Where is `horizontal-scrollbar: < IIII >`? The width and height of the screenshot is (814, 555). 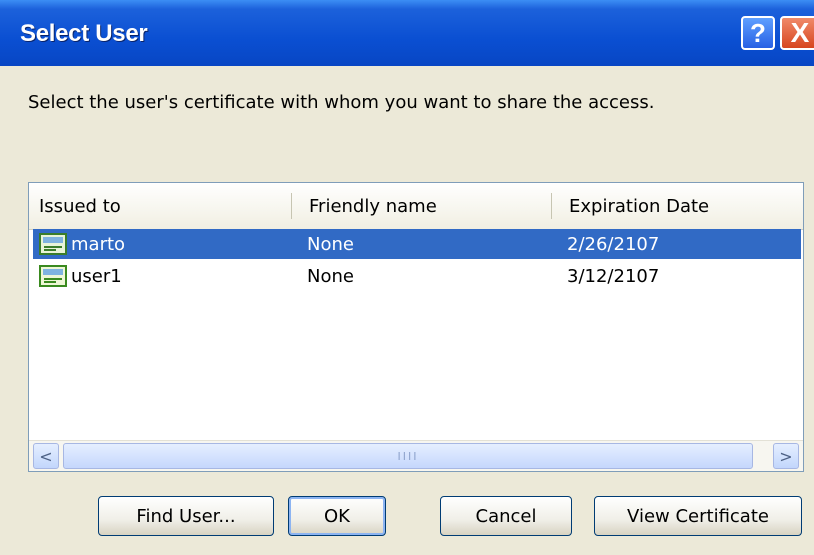 horizontal-scrollbar: < IIII > is located at coordinates (416, 455).